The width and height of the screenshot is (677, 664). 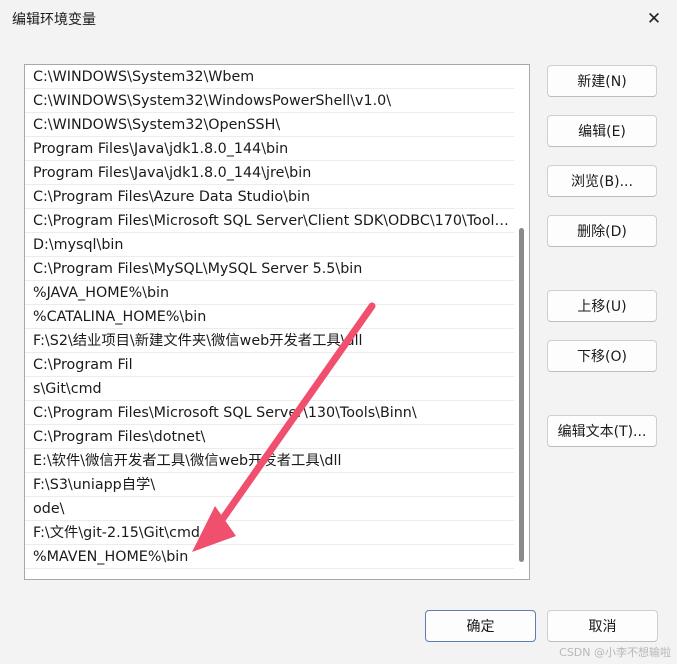 I want to click on watermark: CSDN @小李不想输啦, so click(x=615, y=652).